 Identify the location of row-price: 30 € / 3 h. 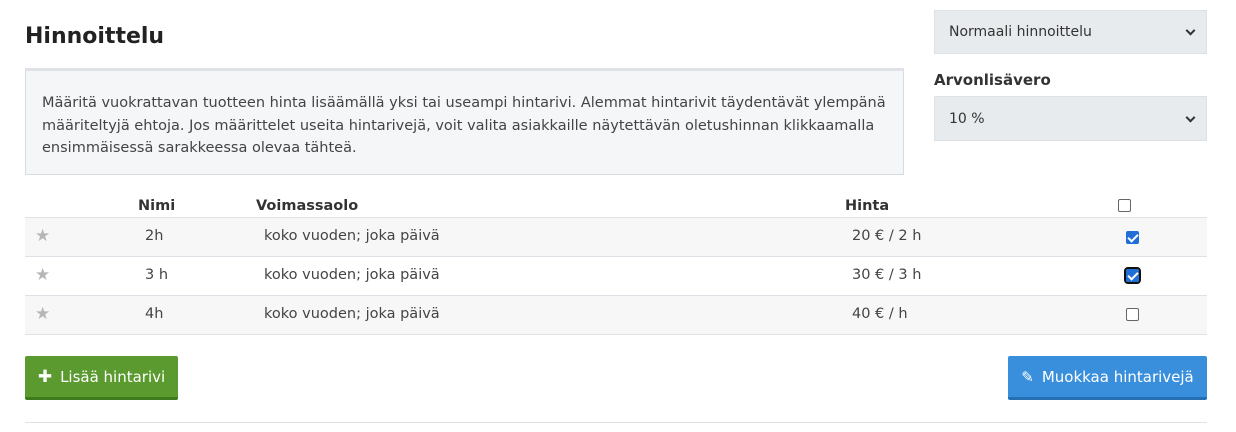
(887, 275).